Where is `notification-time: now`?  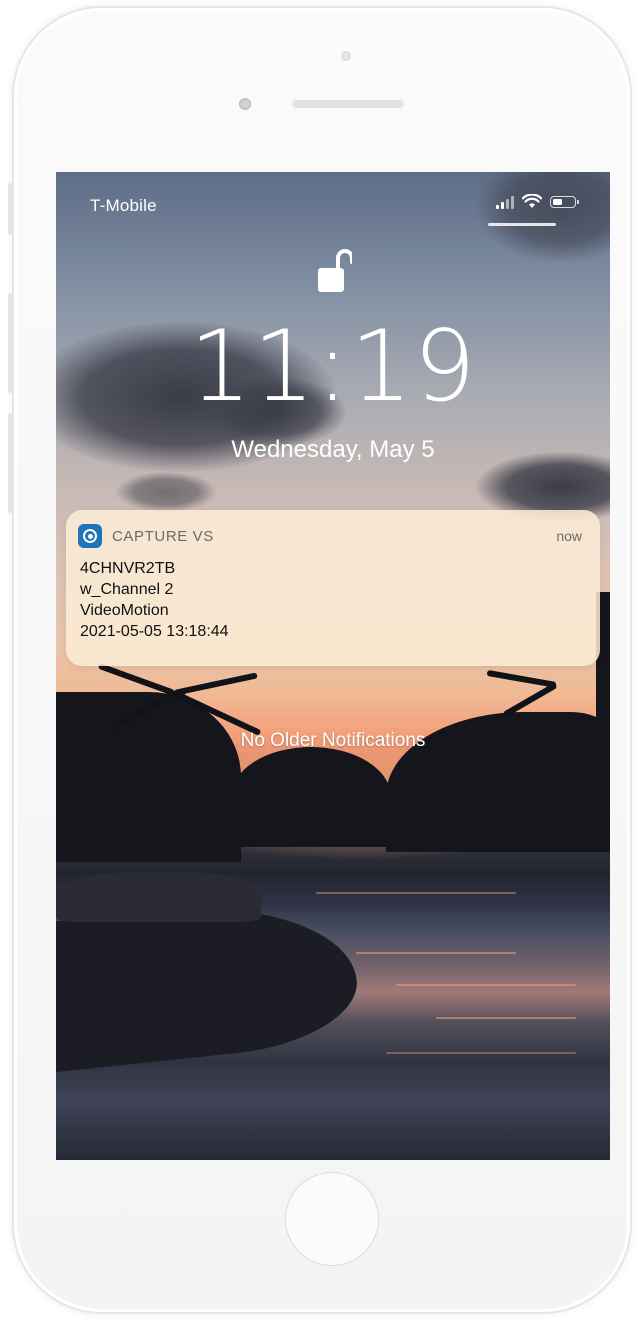 notification-time: now is located at coordinates (569, 536).